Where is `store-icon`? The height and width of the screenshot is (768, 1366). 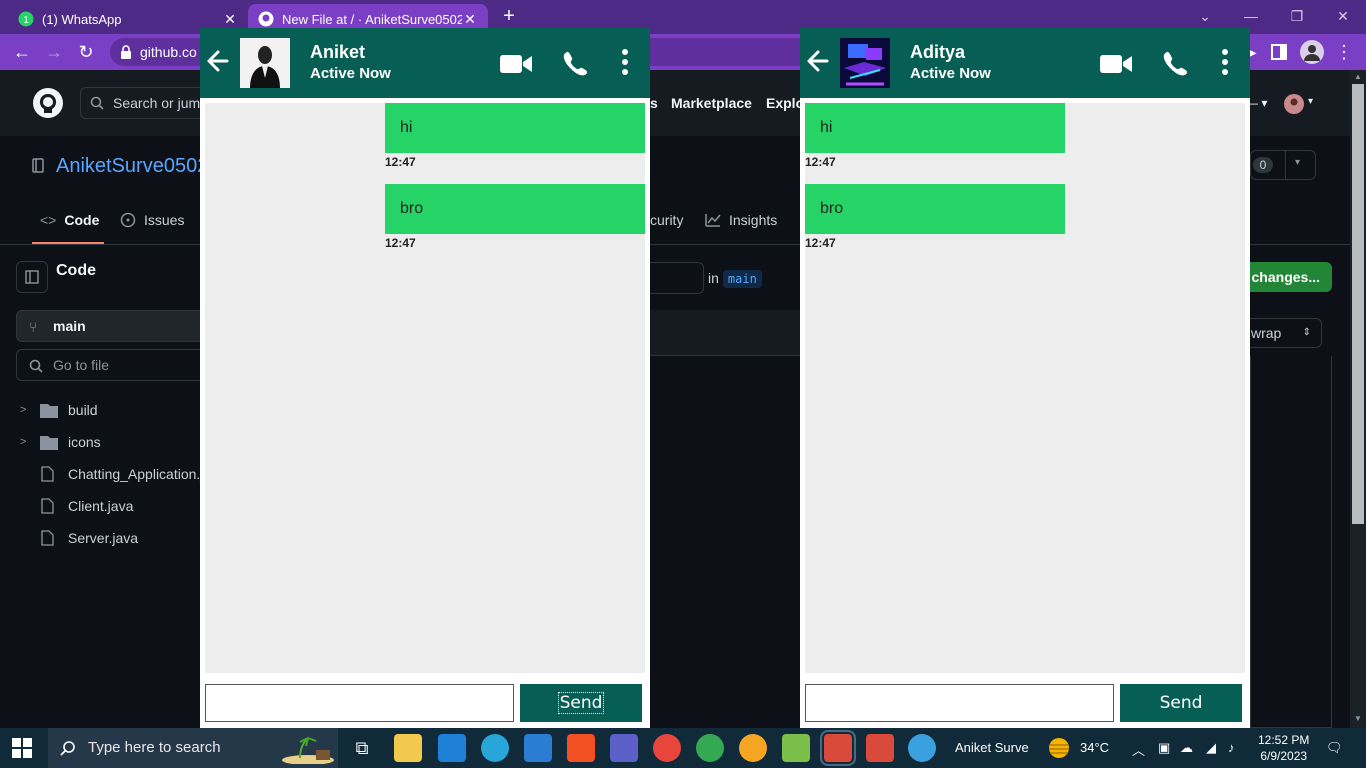
store-icon is located at coordinates (581, 748).